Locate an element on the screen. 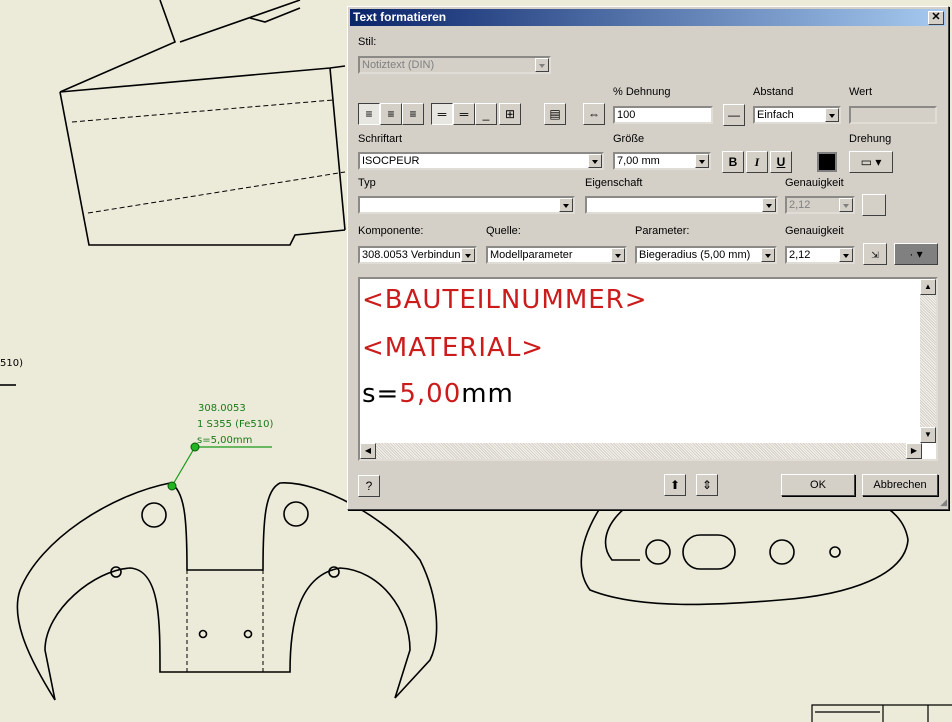 Image resolution: width=952 pixels, height=722 pixels. arrow-updown-icon: ⇕ is located at coordinates (707, 485).